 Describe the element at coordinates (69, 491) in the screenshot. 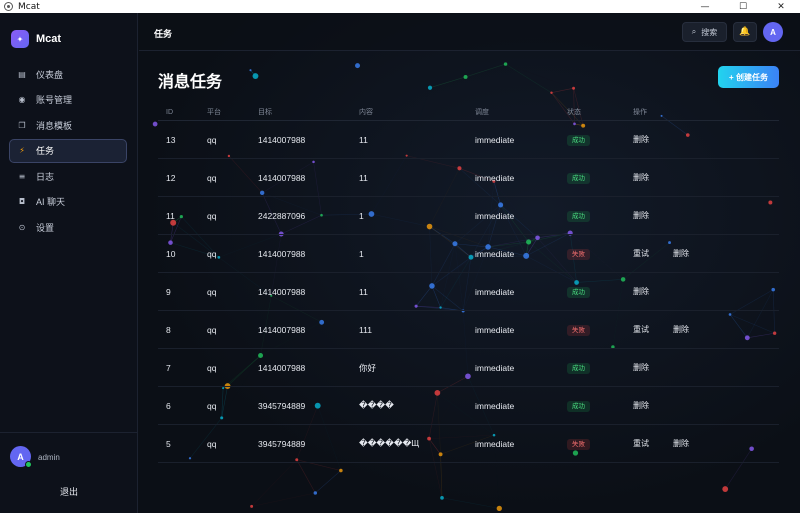

I see `logout-button: 退出` at that location.